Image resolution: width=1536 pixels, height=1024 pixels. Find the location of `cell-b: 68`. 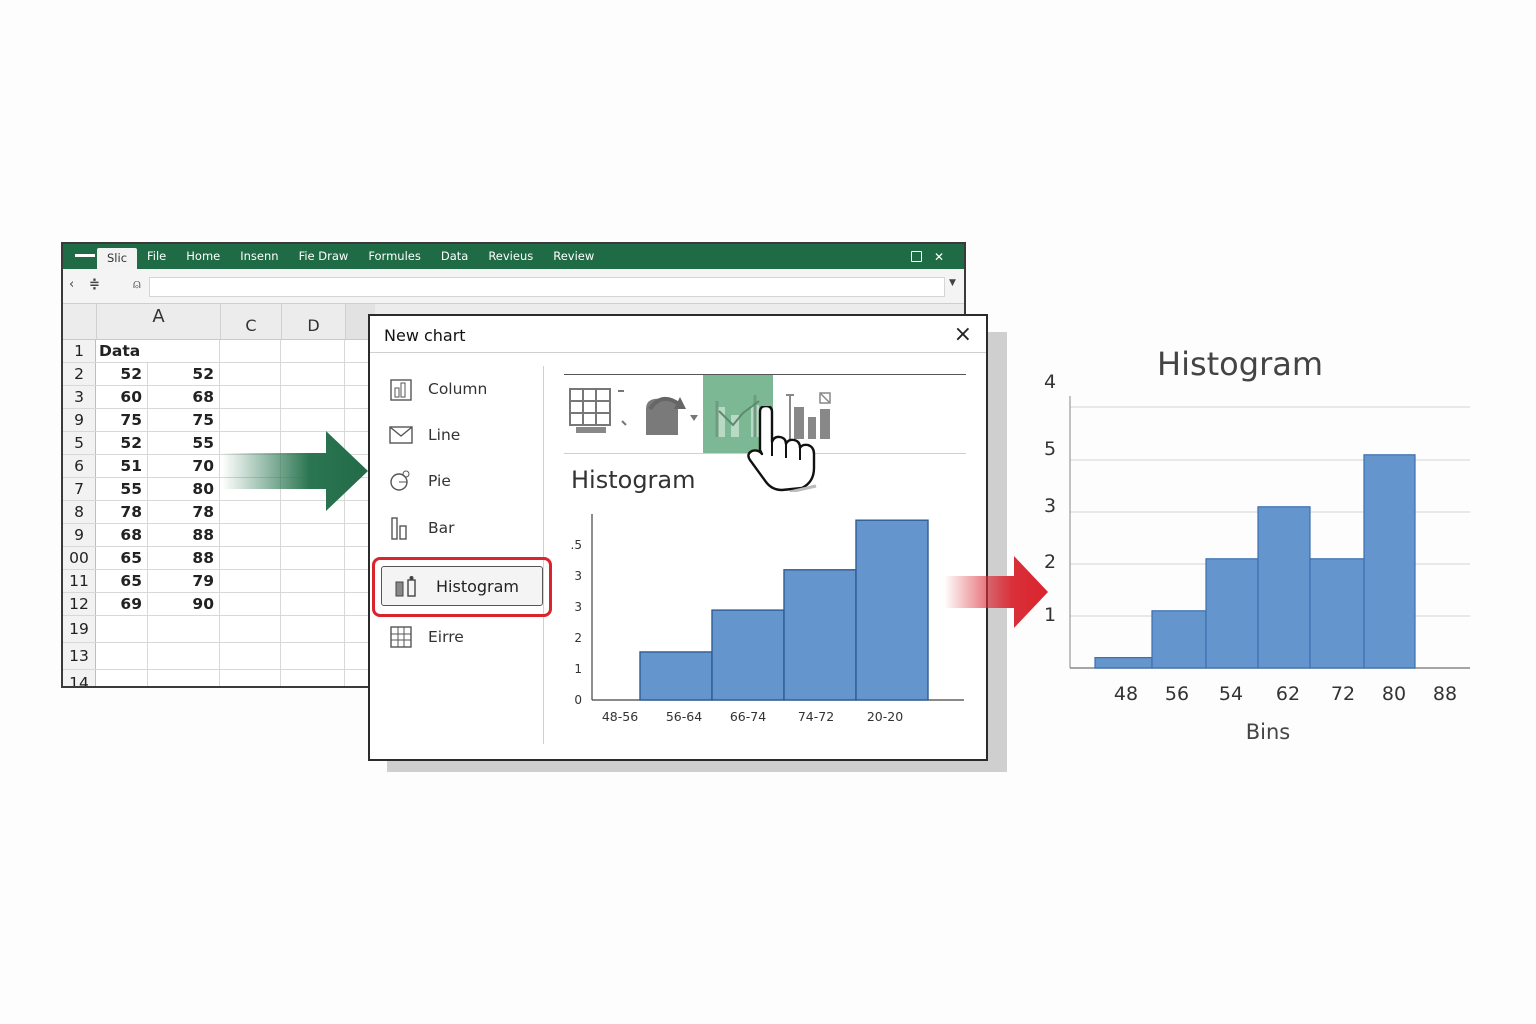

cell-b: 68 is located at coordinates (184, 397).